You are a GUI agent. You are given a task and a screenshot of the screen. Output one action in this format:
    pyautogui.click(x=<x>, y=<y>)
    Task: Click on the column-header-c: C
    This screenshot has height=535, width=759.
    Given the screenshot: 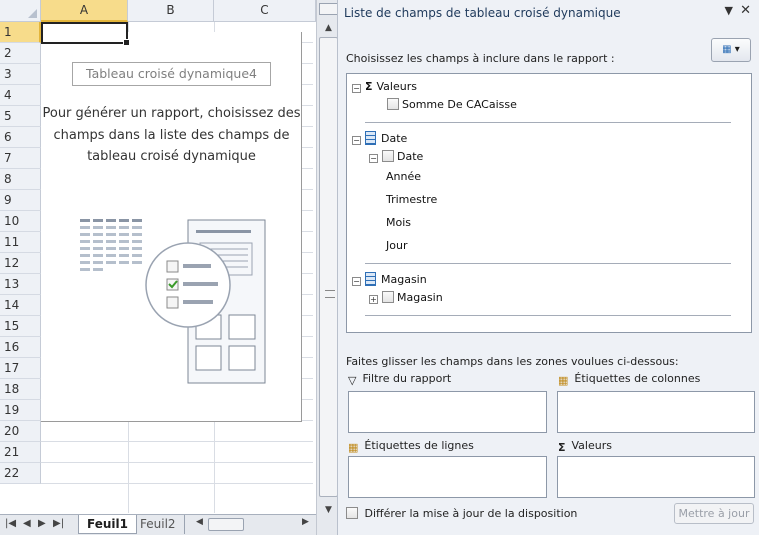 What is the action you would take?
    pyautogui.click(x=265, y=11)
    